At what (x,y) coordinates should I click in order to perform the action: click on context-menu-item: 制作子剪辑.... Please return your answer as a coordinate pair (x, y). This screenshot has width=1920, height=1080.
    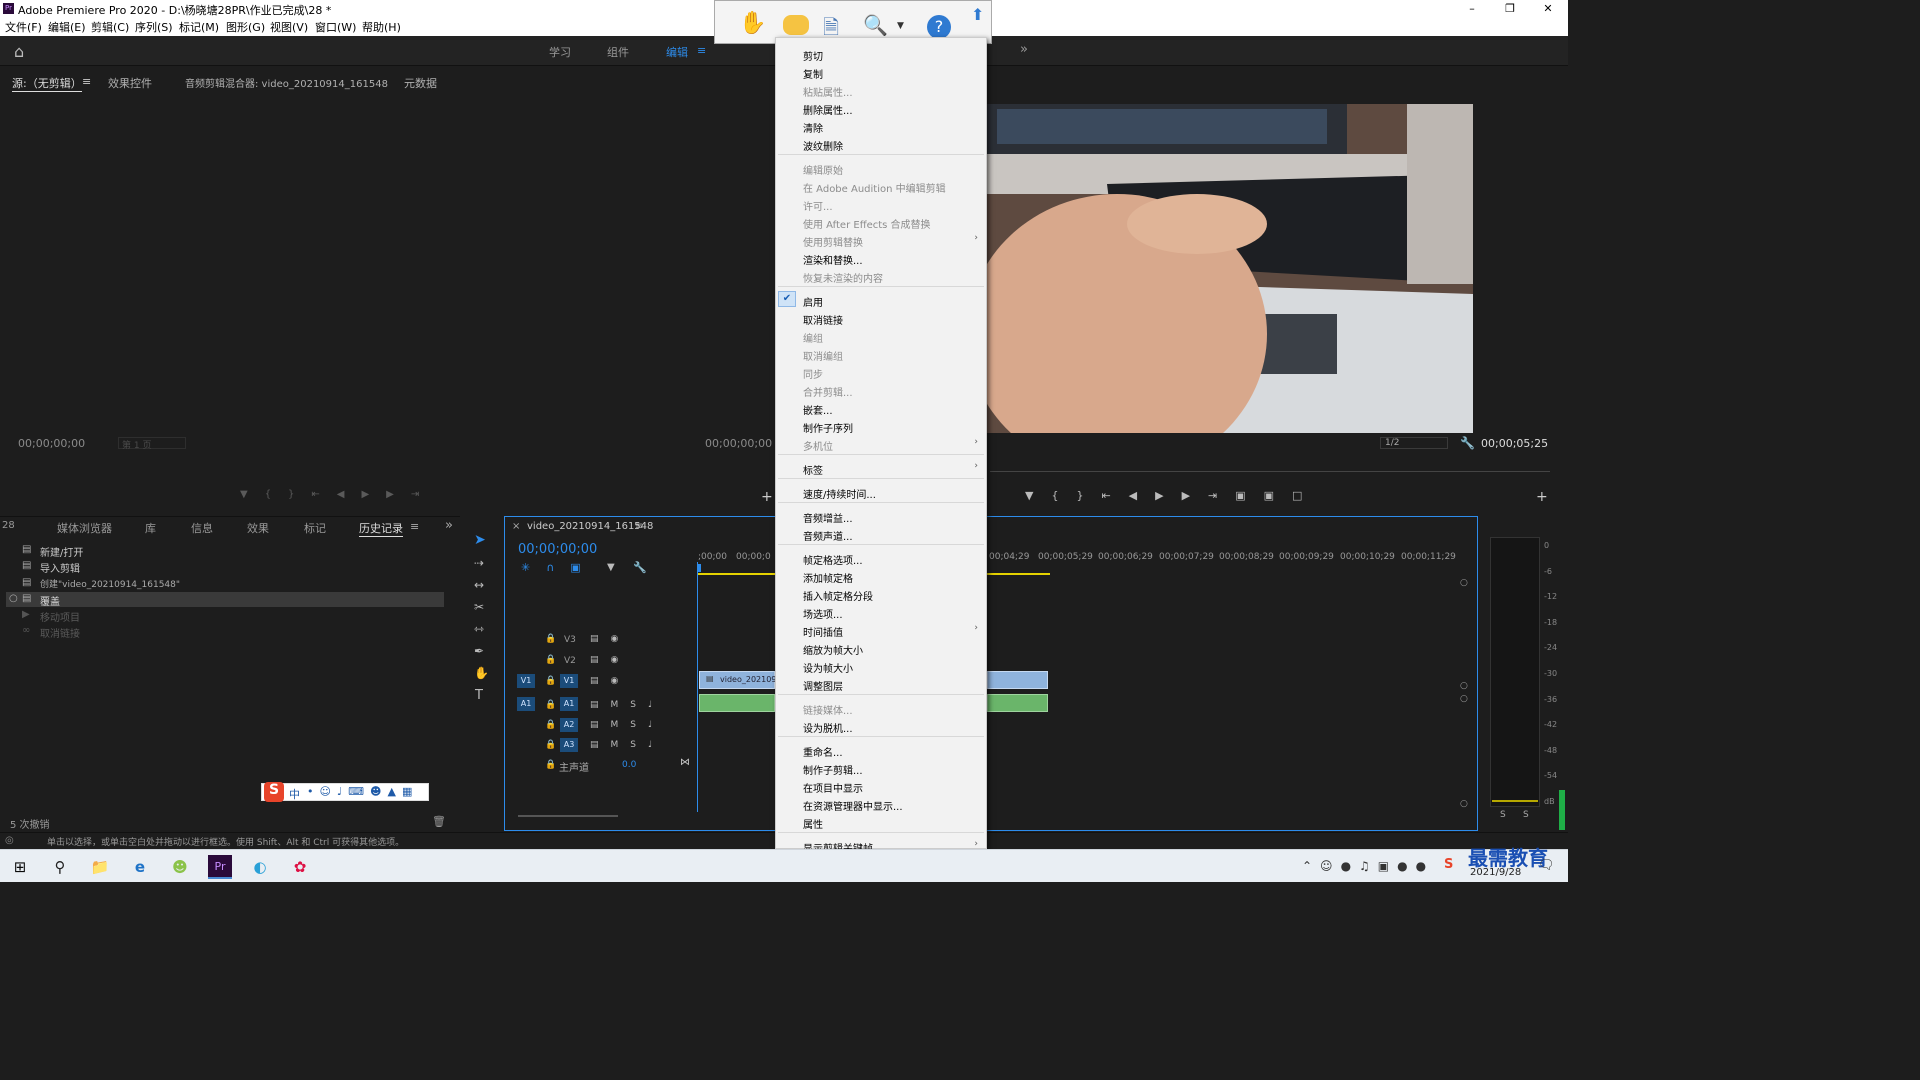
    Looking at the image, I should click on (881, 767).